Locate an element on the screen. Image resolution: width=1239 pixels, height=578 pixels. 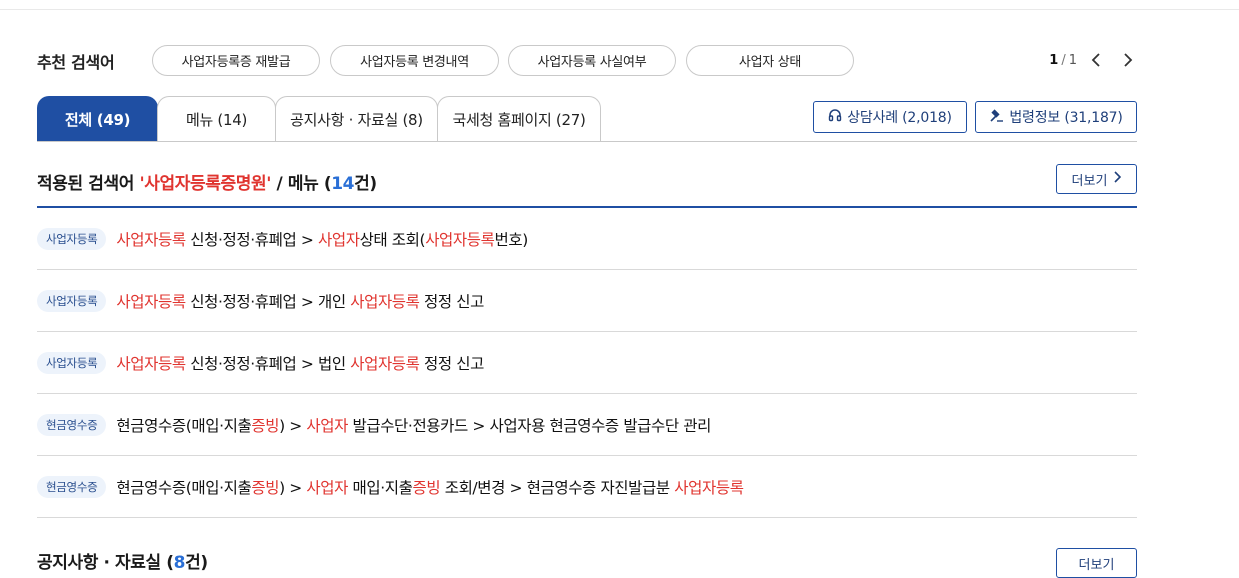
menu-section-header: 적용된 검색어 '사업자등록증명원' / 메뉴 (14건) 더보기 is located at coordinates (587, 180).